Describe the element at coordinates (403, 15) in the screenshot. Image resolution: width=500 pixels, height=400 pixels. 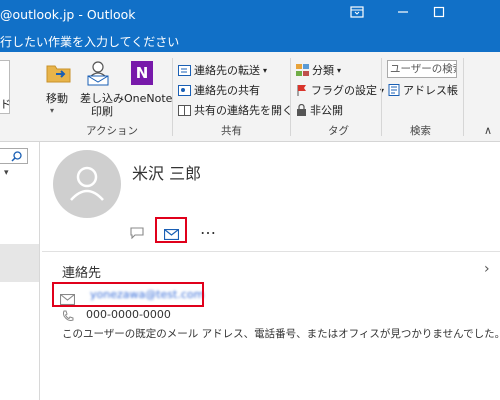
I see `minimize-icon` at that location.